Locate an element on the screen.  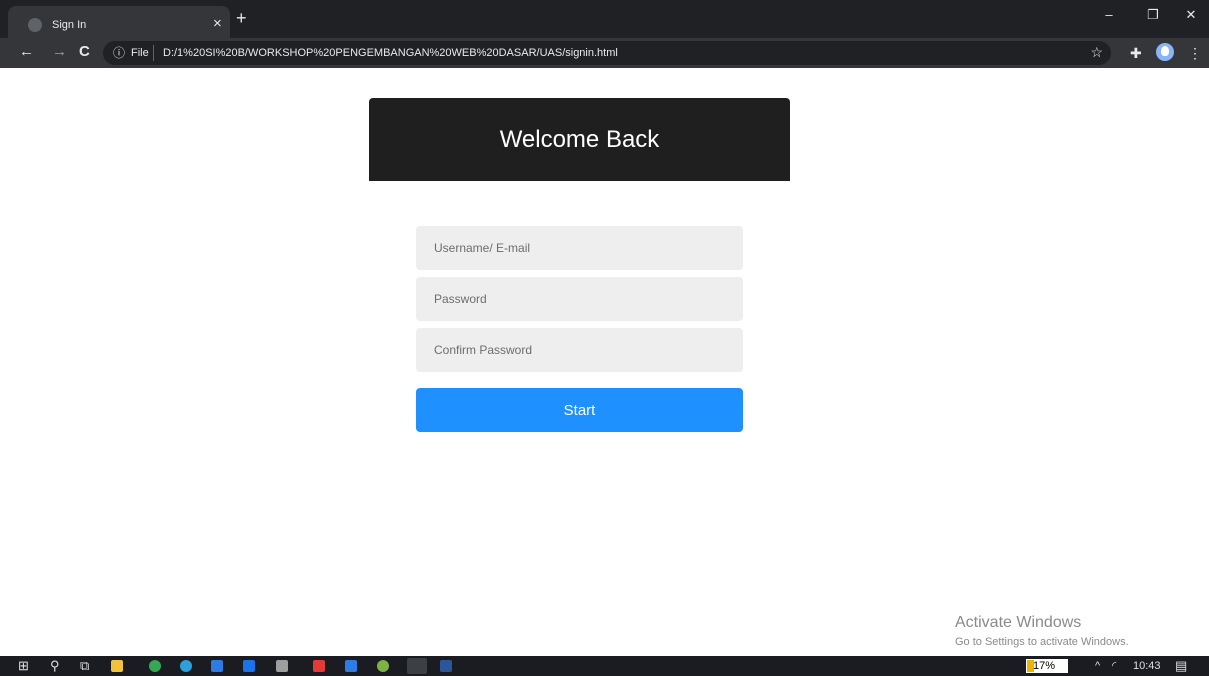
mail-icon is located at coordinates (249, 666).